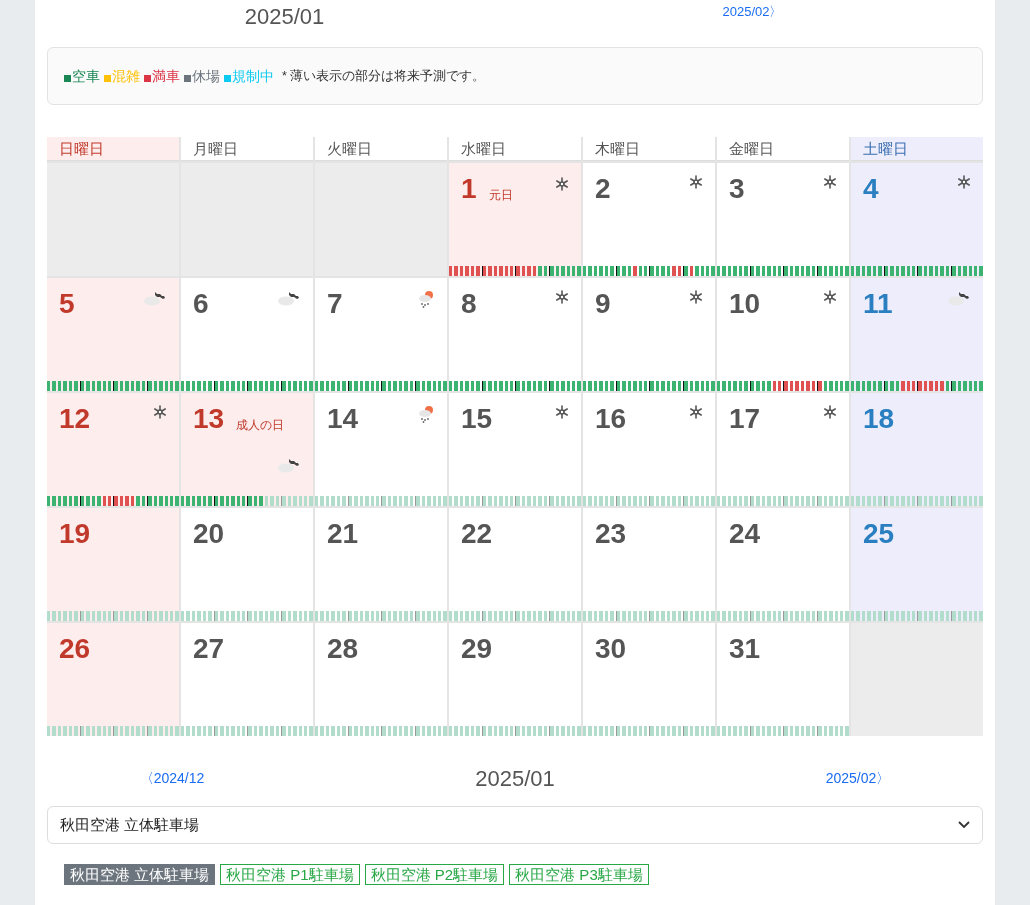 Image resolution: width=1030 pixels, height=905 pixels. I want to click on day-number: 27, so click(209, 649).